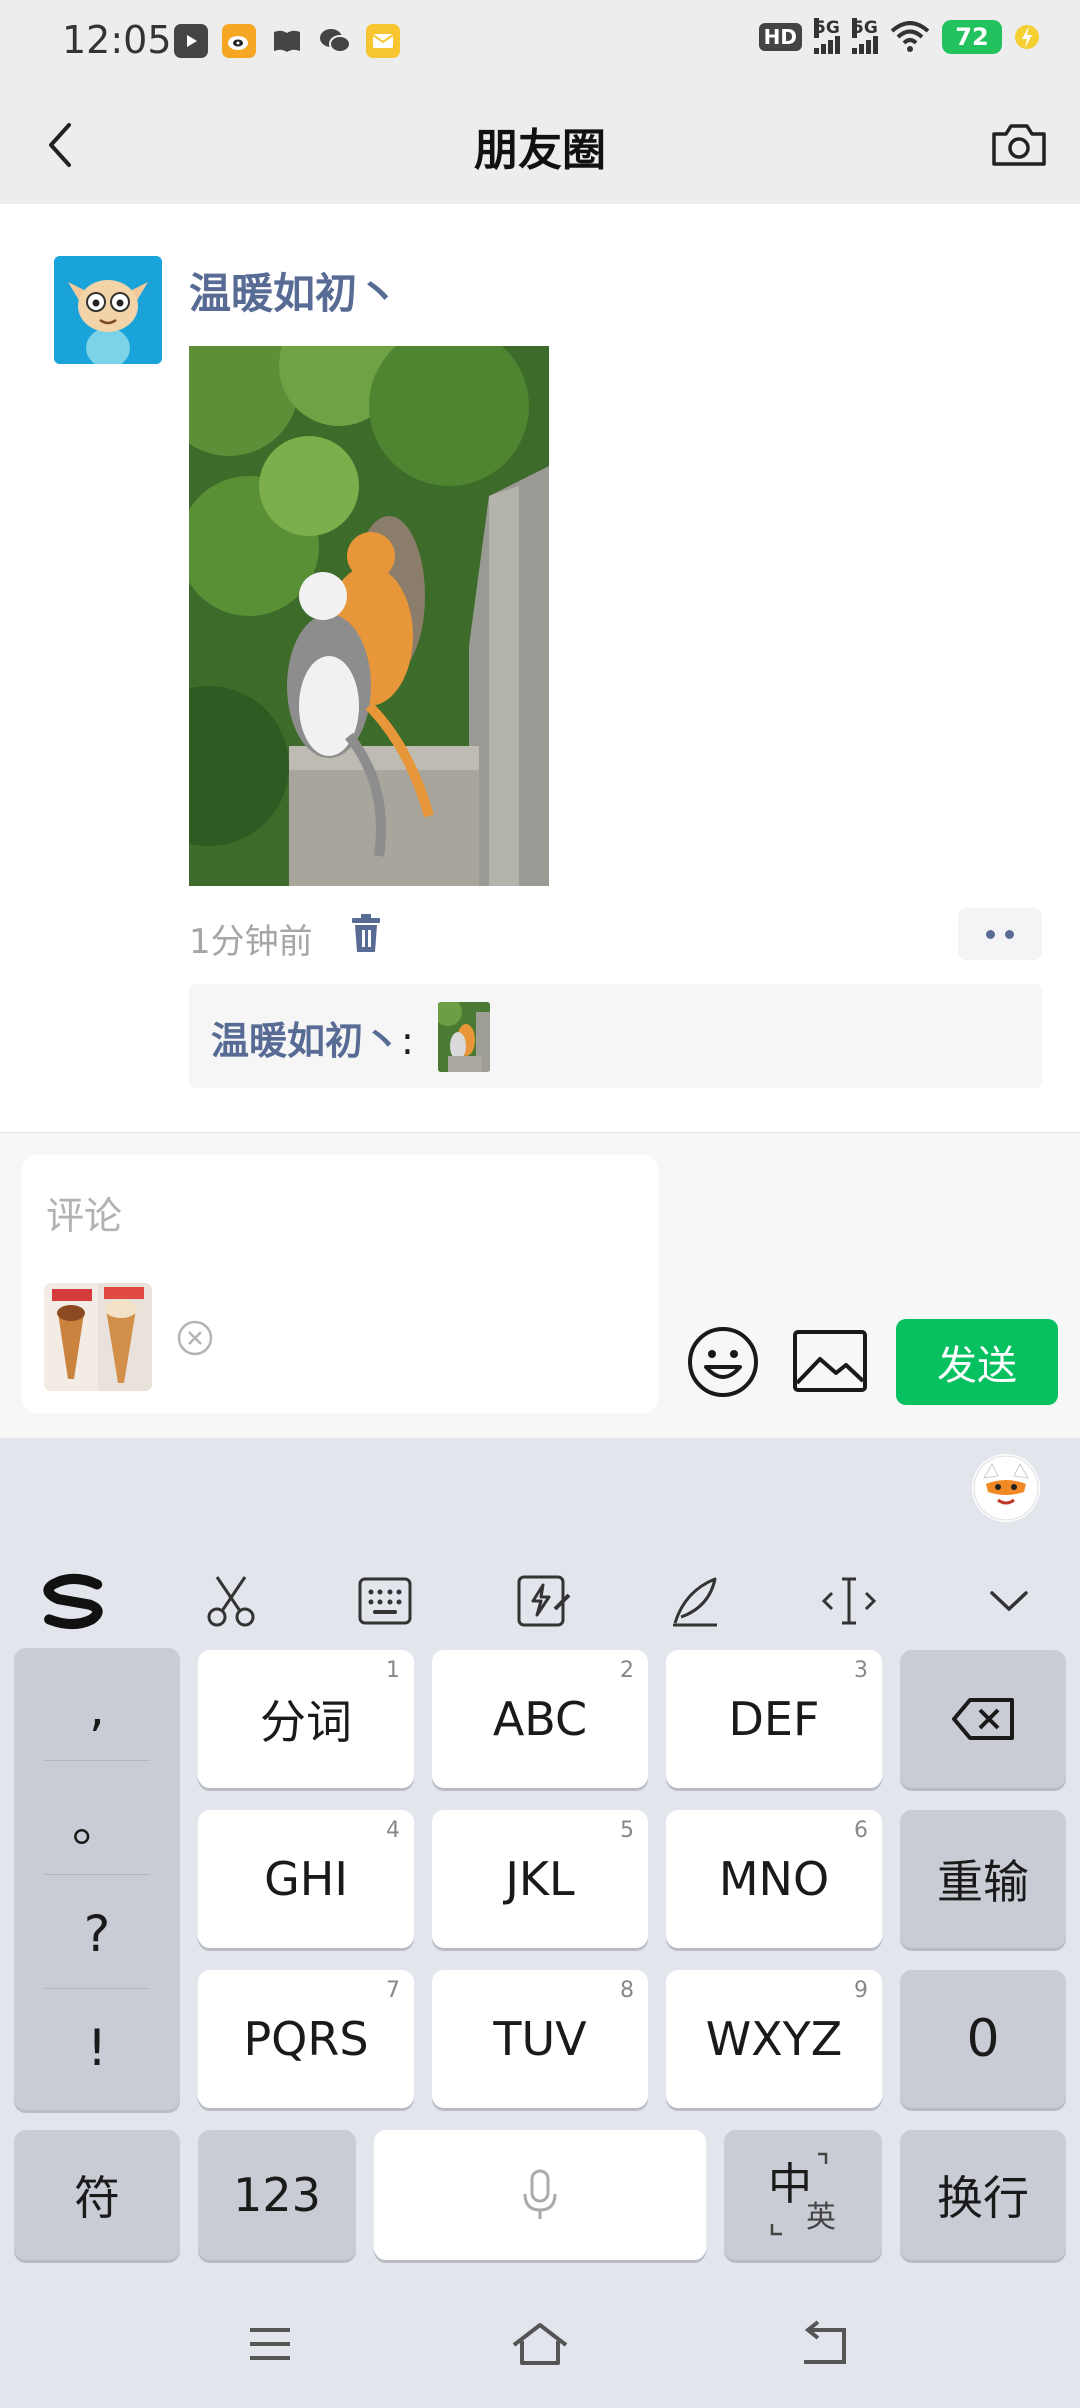 The image size is (1080, 2408). What do you see at coordinates (540, 2039) in the screenshot?
I see `key-8: TUV 8` at bounding box center [540, 2039].